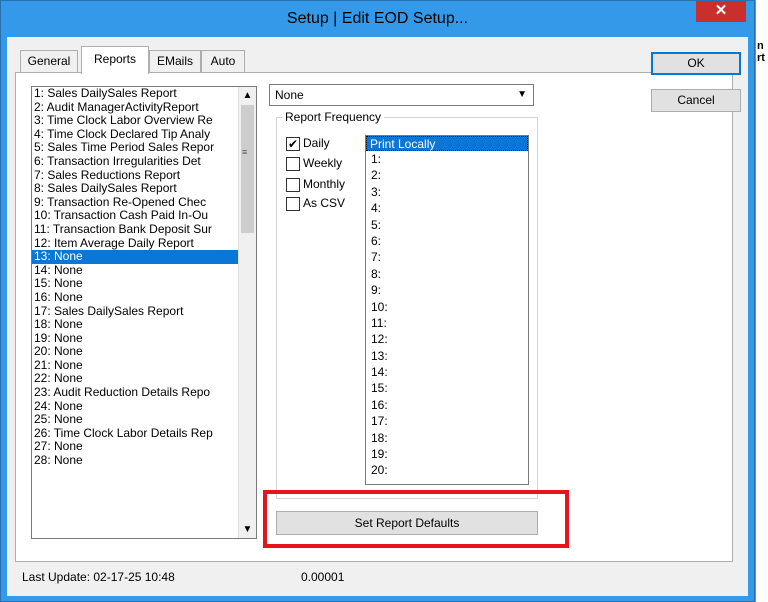 This screenshot has height=602, width=768. I want to click on close-button: ✕, so click(721, 11).